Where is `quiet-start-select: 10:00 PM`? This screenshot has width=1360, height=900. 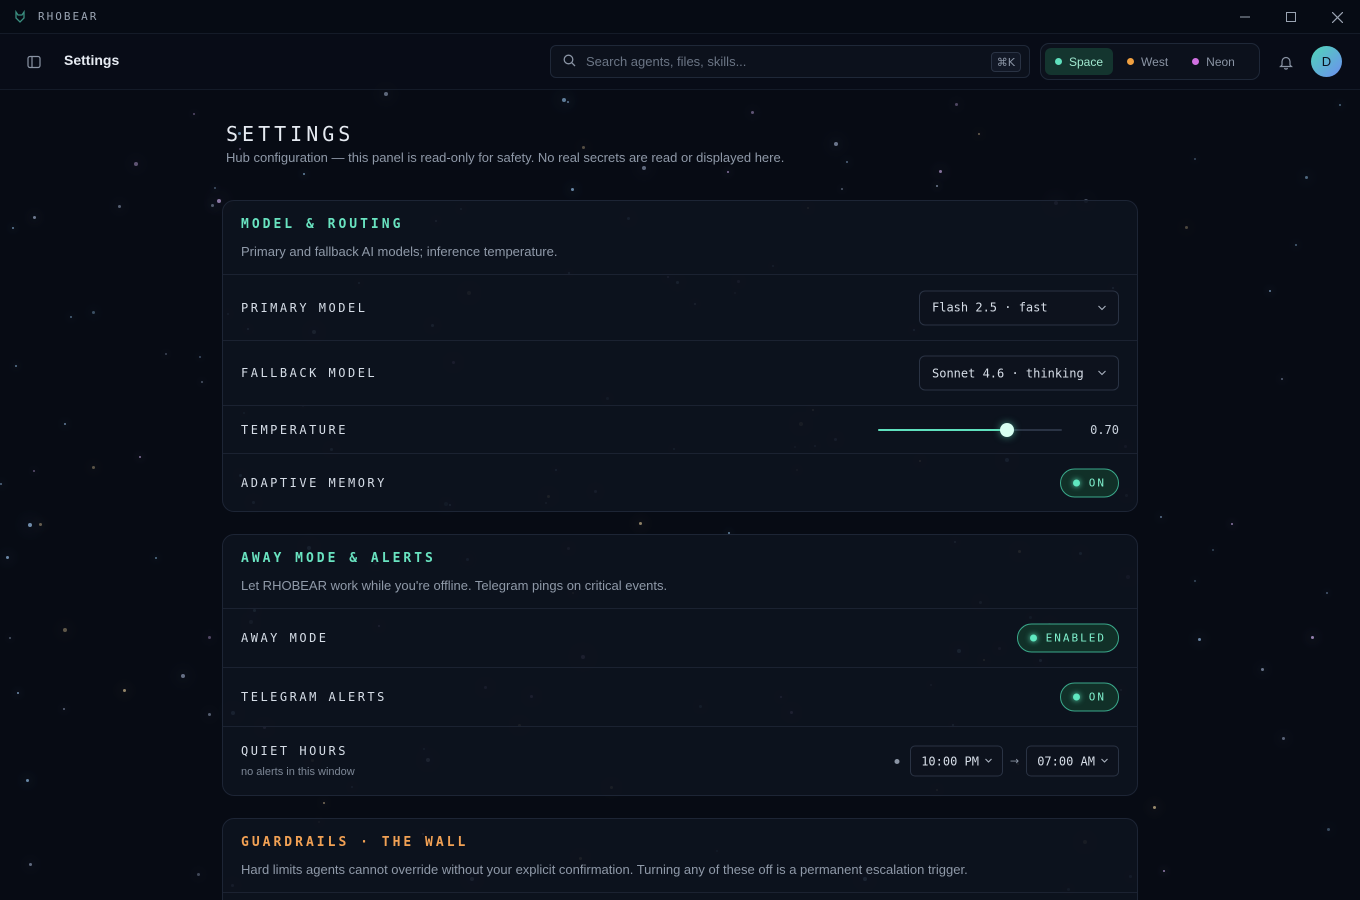
quiet-start-select: 10:00 PM is located at coordinates (956, 761).